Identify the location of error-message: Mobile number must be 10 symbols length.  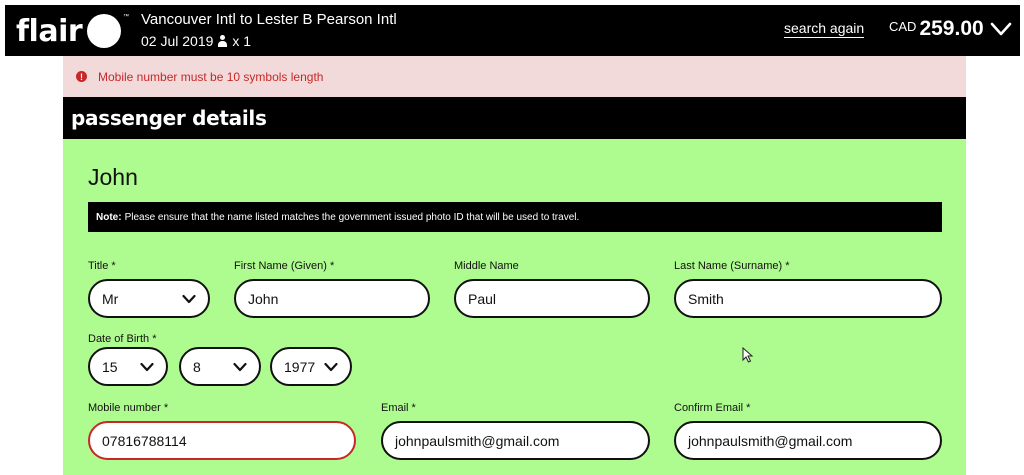
(211, 76).